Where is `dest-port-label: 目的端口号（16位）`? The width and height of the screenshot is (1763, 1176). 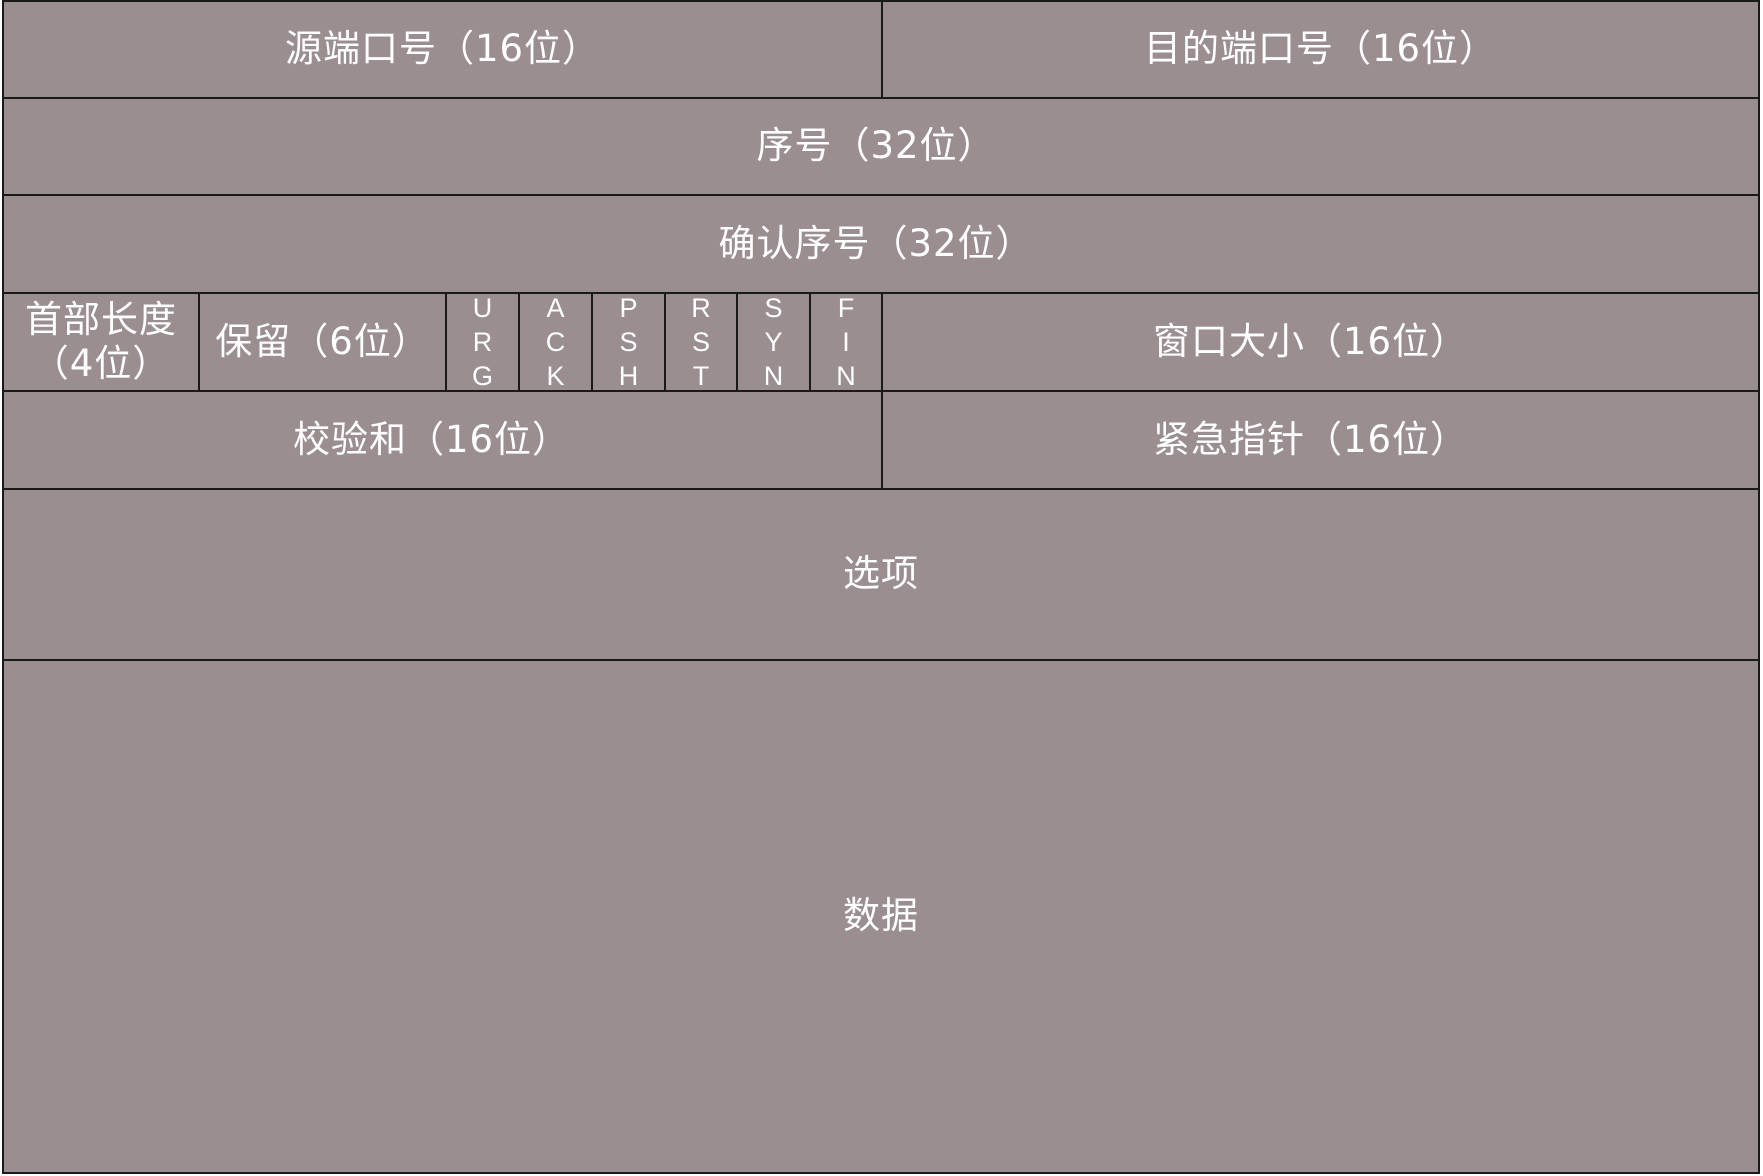 dest-port-label: 目的端口号（16位） is located at coordinates (1320, 49).